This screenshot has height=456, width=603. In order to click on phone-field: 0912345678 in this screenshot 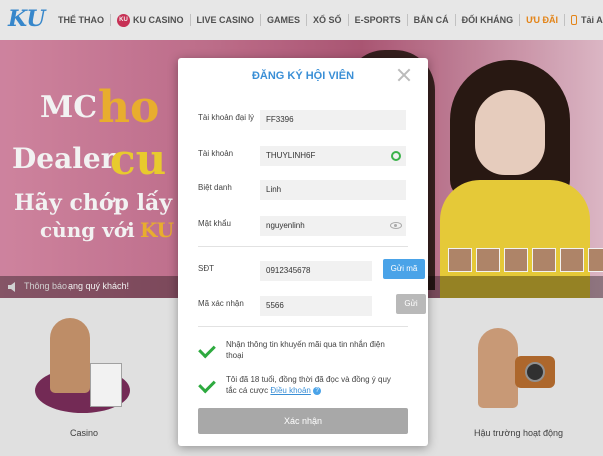, I will do `click(316, 271)`.